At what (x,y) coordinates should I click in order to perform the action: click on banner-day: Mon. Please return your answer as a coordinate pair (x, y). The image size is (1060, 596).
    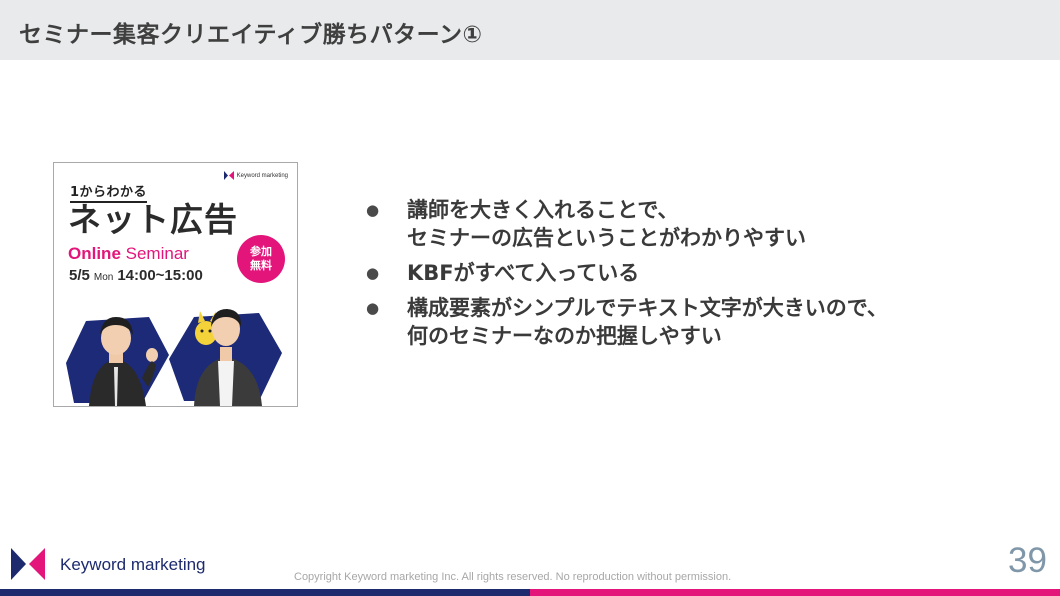
    Looking at the image, I should click on (103, 277).